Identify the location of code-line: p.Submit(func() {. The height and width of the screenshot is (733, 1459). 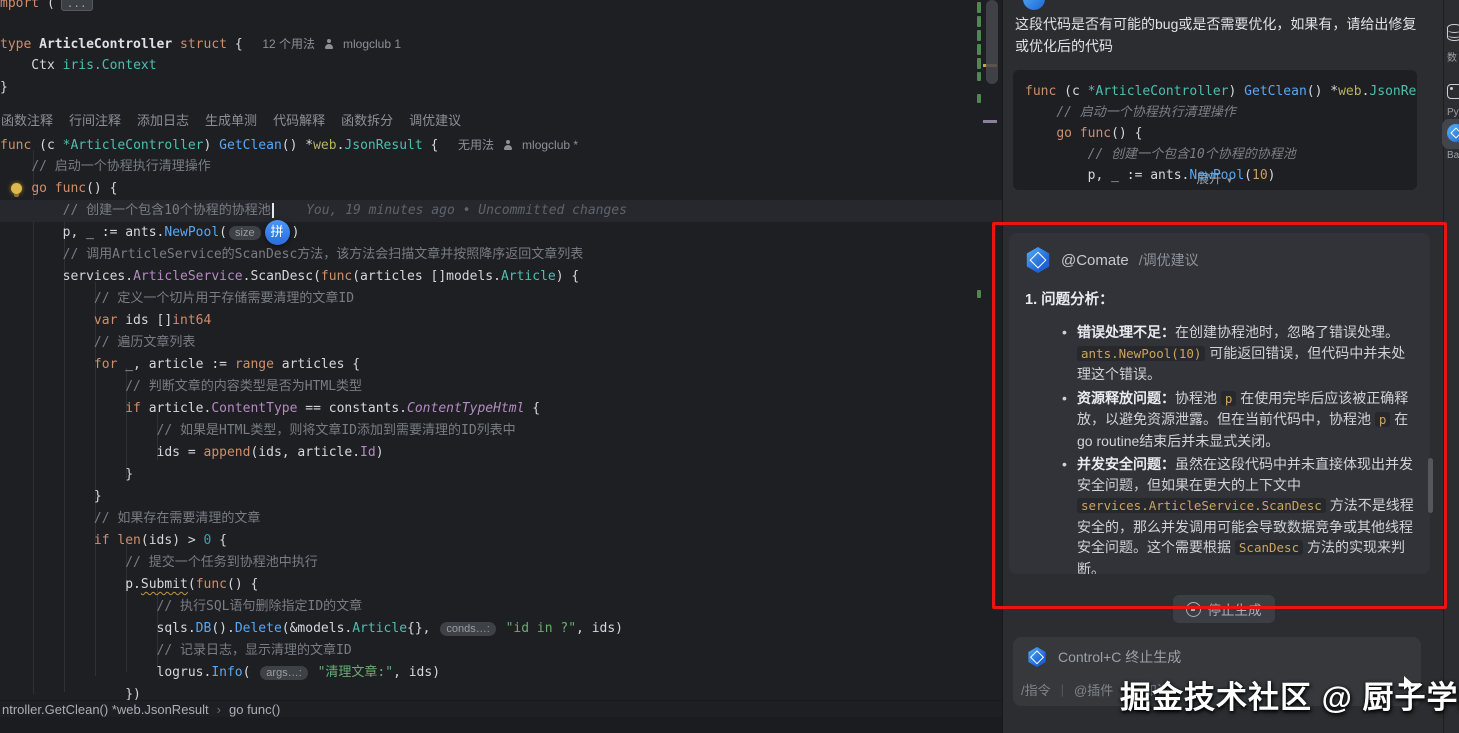
(501, 585).